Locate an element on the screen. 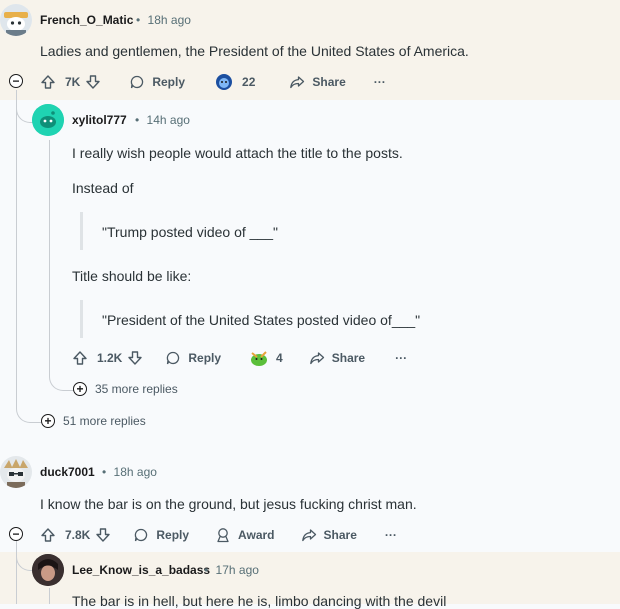 The width and height of the screenshot is (620, 609). vote-count: 7K is located at coordinates (73, 82).